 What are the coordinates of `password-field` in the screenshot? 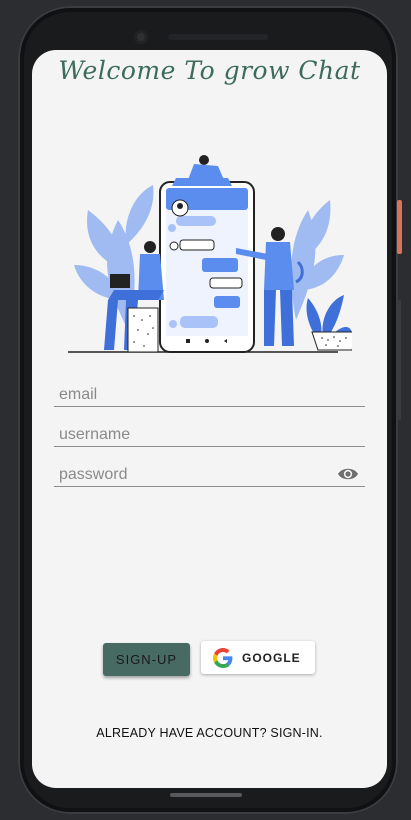 It's located at (209, 468).